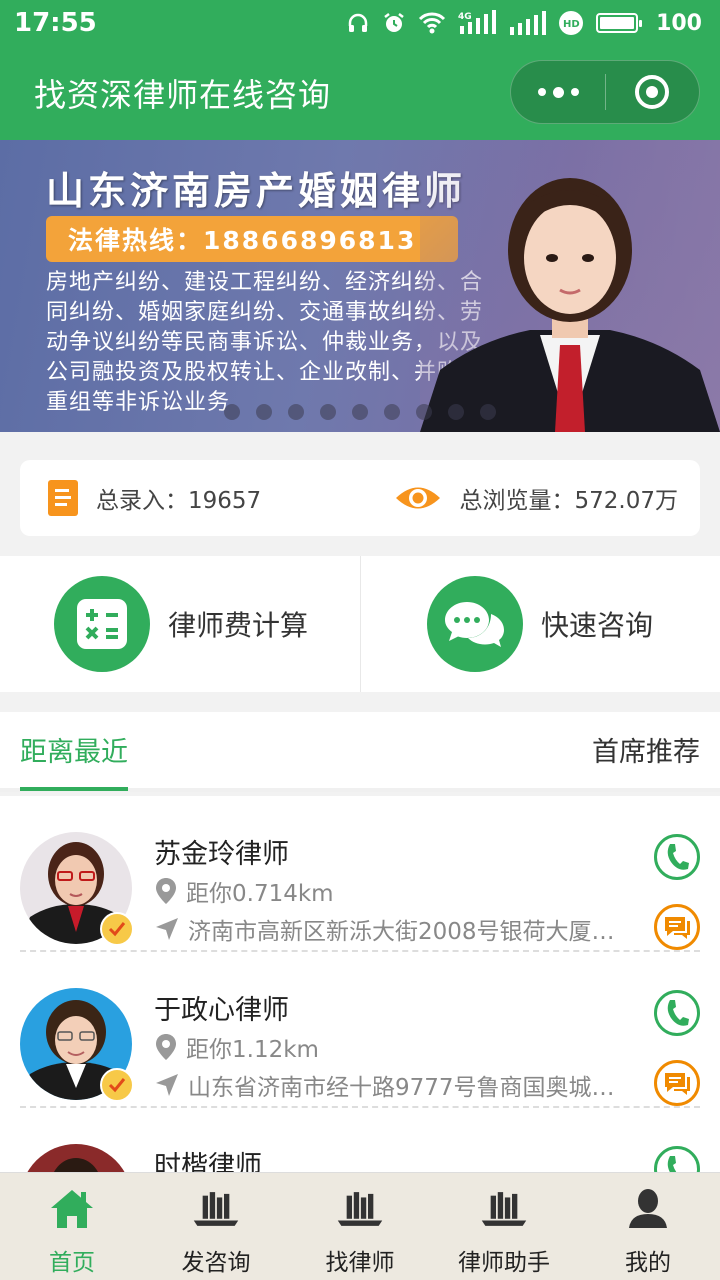  I want to click on fee-calculator-label: 律师费计算, so click(238, 625).